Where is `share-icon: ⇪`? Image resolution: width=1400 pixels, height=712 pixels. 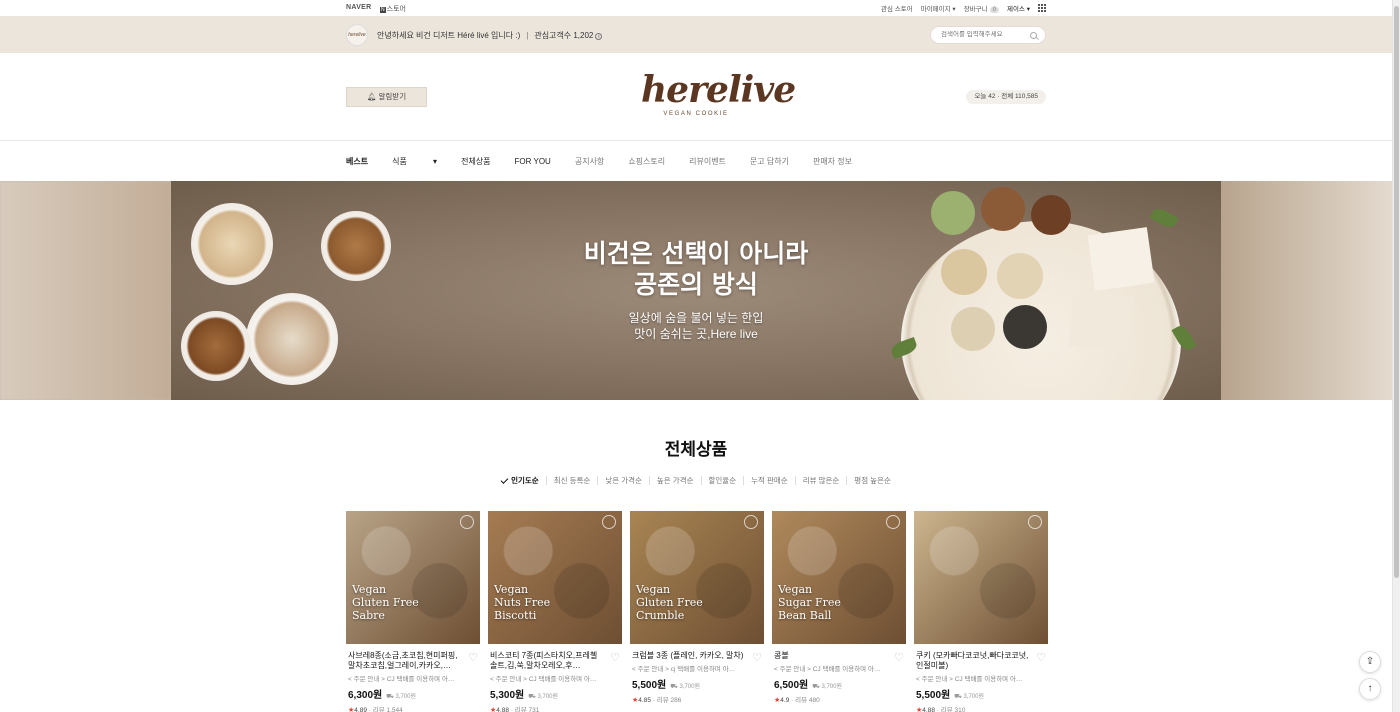 share-icon: ⇪ is located at coordinates (1370, 661).